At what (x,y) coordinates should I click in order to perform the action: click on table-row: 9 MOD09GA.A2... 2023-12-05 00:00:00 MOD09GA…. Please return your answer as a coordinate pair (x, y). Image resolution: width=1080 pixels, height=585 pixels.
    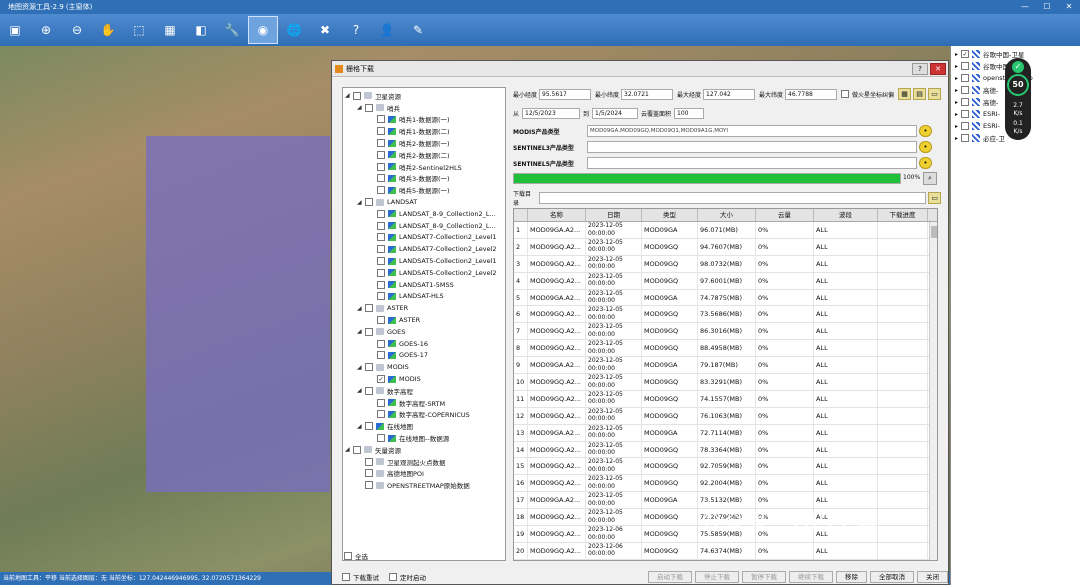
    Looking at the image, I should click on (725, 366).